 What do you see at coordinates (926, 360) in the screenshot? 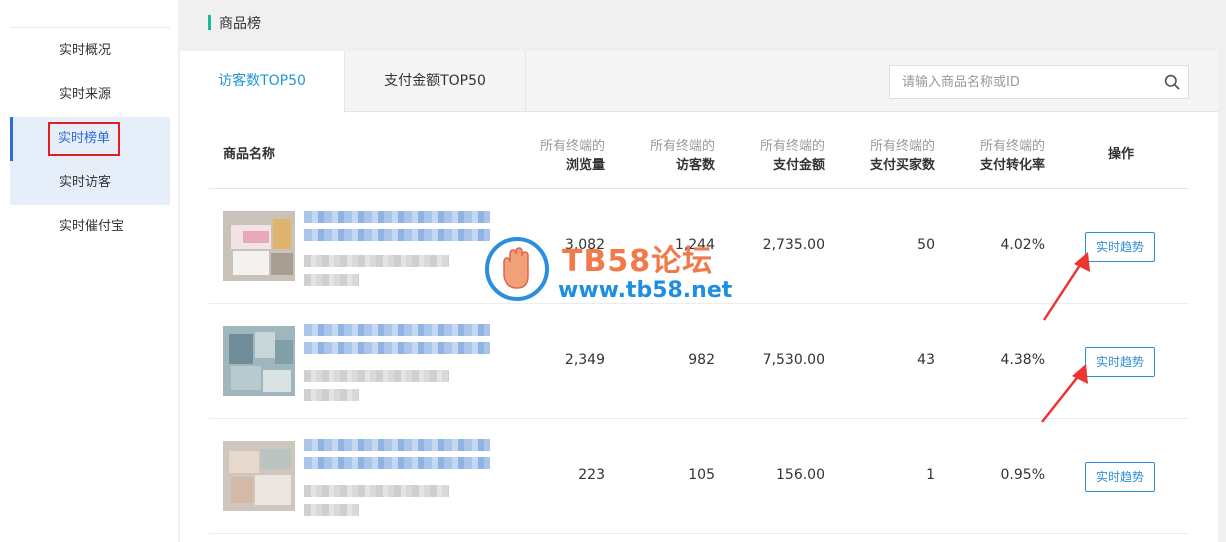
I see `cell-buyers: 43` at bounding box center [926, 360].